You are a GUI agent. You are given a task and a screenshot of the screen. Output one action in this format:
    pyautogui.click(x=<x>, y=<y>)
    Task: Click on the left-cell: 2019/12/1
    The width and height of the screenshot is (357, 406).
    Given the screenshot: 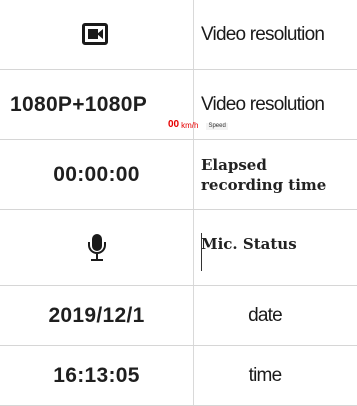 What is the action you would take?
    pyautogui.click(x=96, y=315)
    